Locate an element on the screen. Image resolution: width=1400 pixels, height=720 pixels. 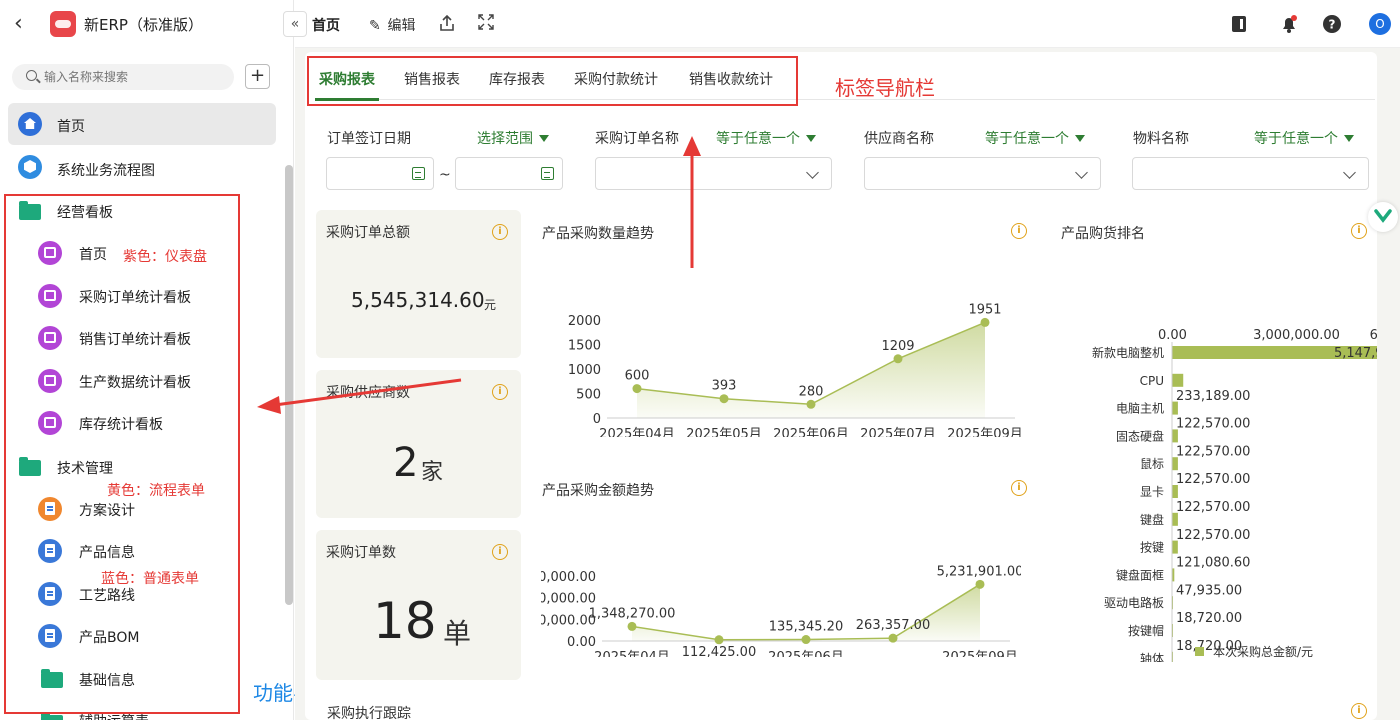
collapse-sidebar-button: « is located at coordinates (295, 24).